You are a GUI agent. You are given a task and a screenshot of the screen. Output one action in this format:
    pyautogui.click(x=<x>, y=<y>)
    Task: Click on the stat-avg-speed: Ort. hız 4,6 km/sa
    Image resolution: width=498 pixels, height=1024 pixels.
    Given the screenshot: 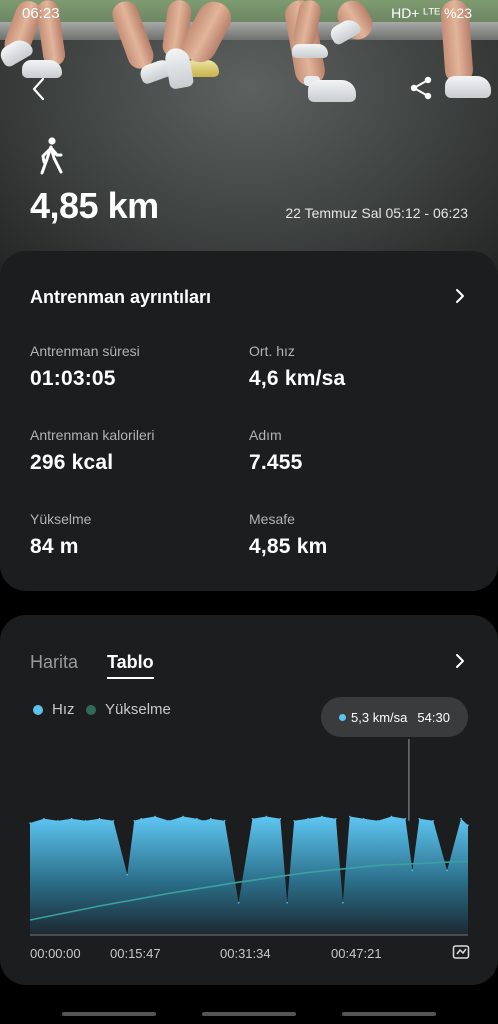 What is the action you would take?
    pyautogui.click(x=297, y=367)
    